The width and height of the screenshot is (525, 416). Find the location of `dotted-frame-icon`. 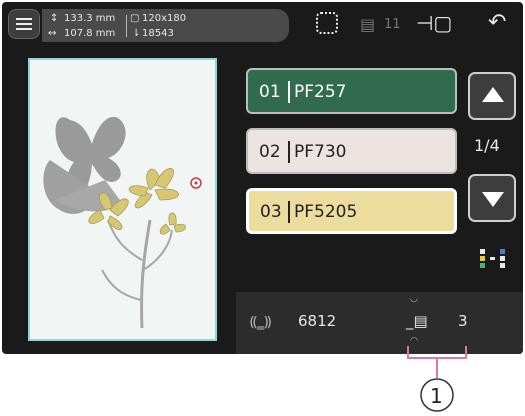

dotted-frame-icon is located at coordinates (327, 23).